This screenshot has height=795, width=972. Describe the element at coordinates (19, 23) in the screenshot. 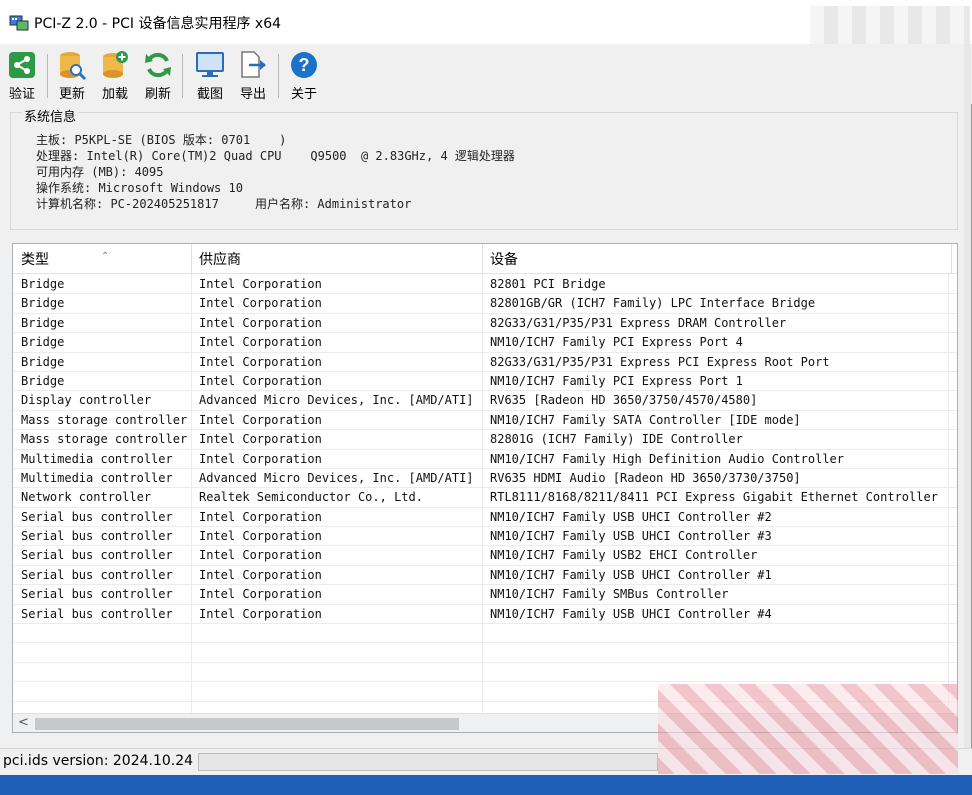

I see `app-icon` at that location.